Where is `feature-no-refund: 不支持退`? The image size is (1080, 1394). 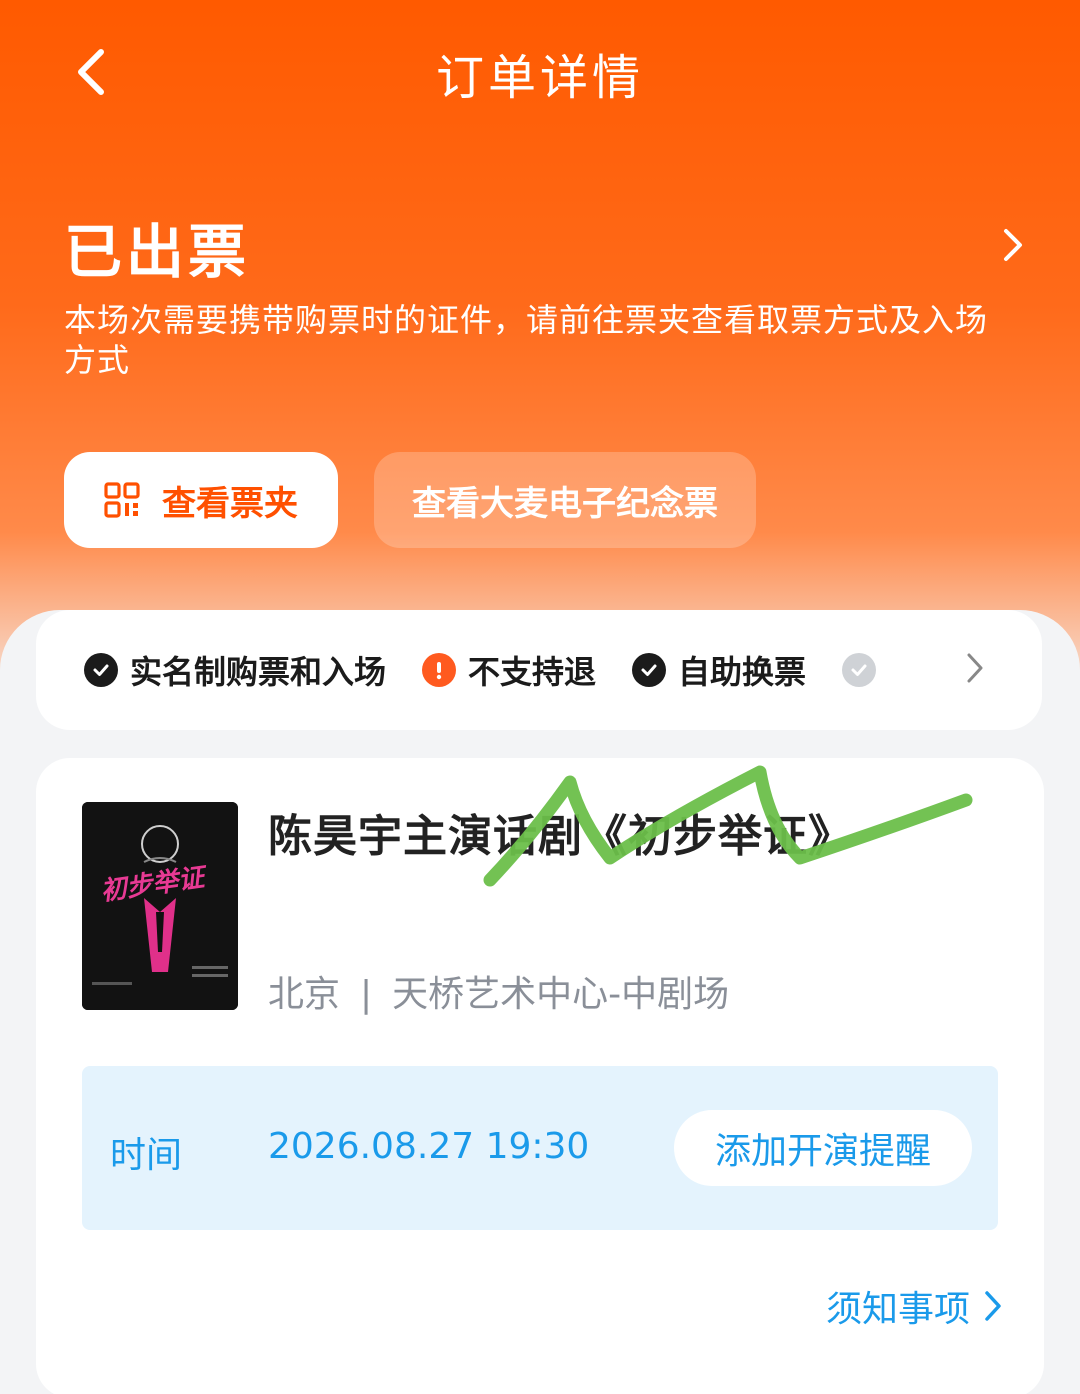 feature-no-refund: 不支持退 is located at coordinates (509, 670).